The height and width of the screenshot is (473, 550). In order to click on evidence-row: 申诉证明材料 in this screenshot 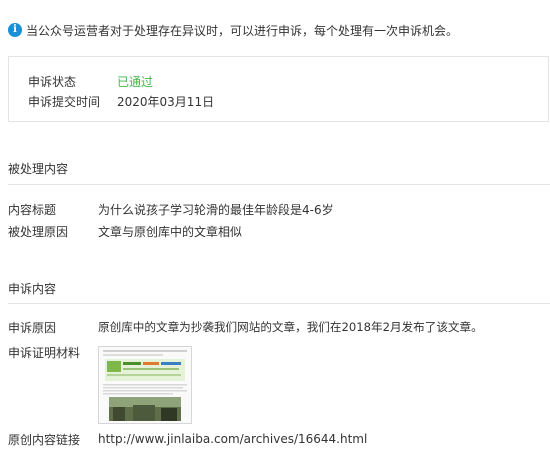, I will do `click(53, 352)`.